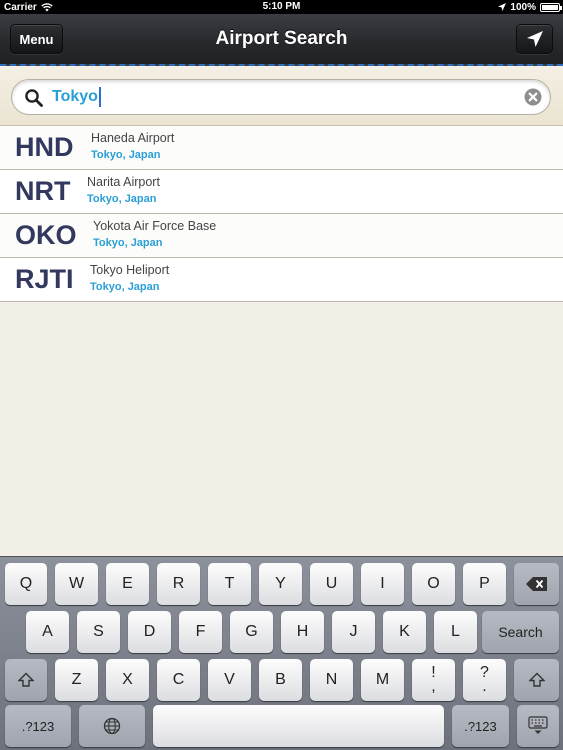 The image size is (563, 750). Describe the element at coordinates (382, 584) in the screenshot. I see `key-i: I` at that location.